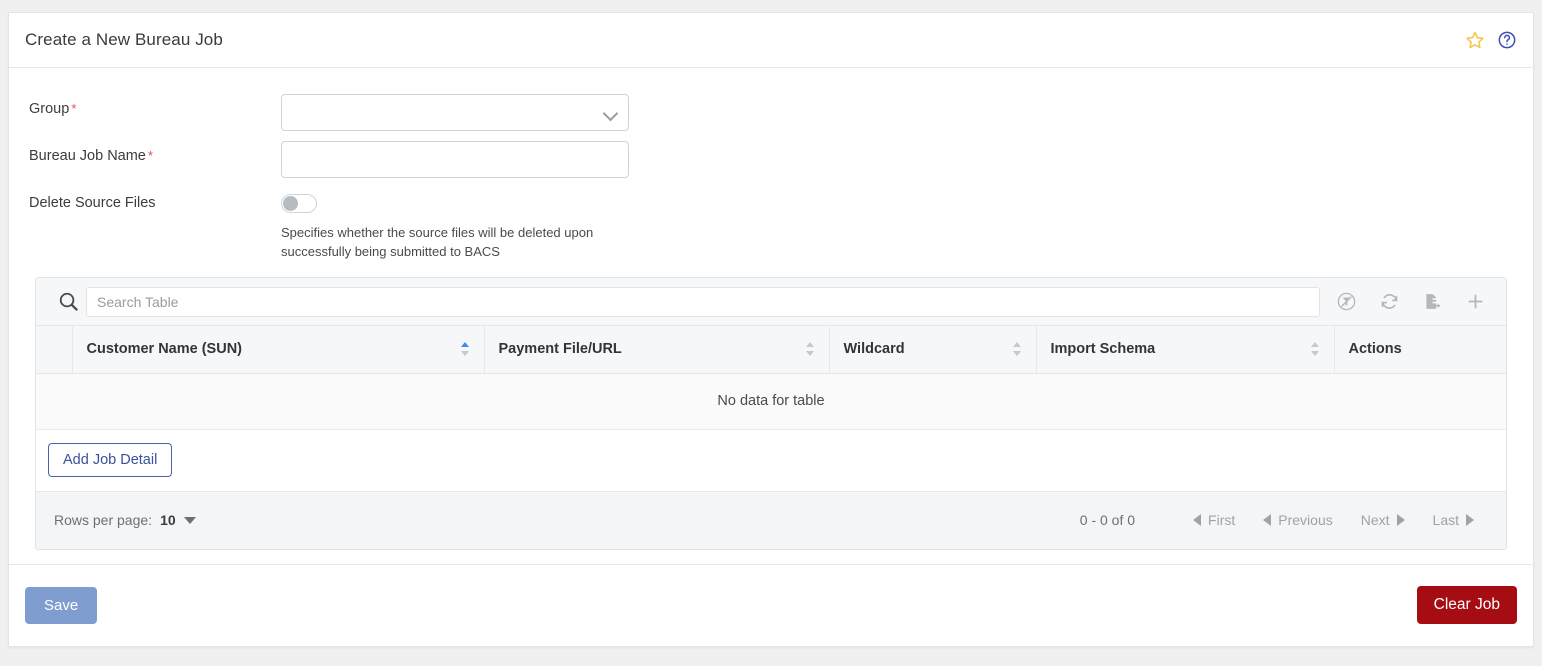 This screenshot has height=666, width=1542. Describe the element at coordinates (150, 155) in the screenshot. I see `bureau-job-name-required-marker: *` at that location.